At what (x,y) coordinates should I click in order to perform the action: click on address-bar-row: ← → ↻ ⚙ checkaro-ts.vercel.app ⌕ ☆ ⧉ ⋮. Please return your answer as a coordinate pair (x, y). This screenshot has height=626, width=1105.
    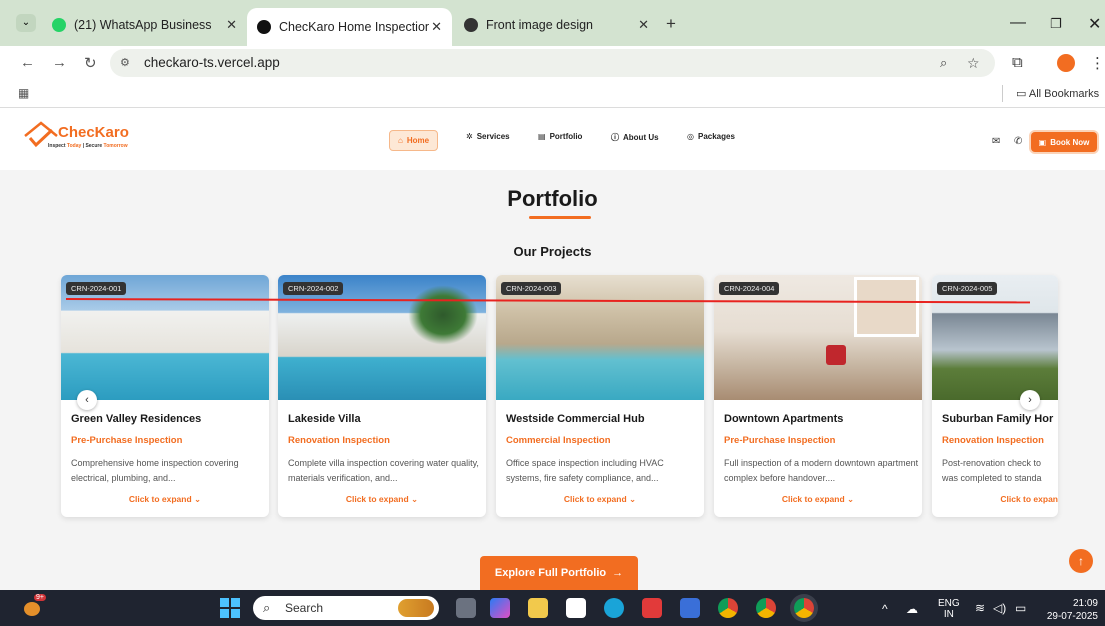
    Looking at the image, I should click on (552, 63).